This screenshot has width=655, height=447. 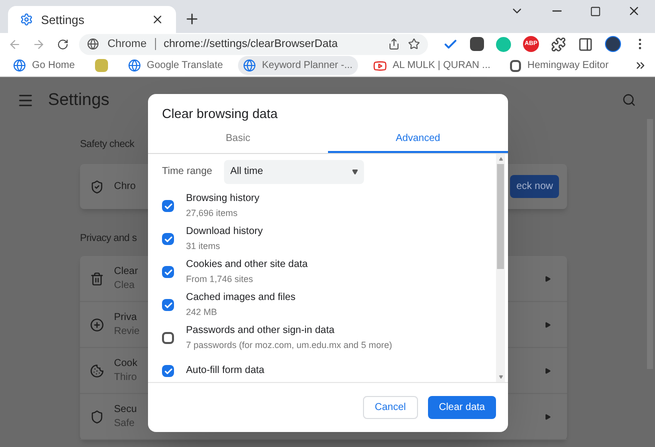 What do you see at coordinates (44, 65) in the screenshot?
I see `bookmark-item: Go Home` at bounding box center [44, 65].